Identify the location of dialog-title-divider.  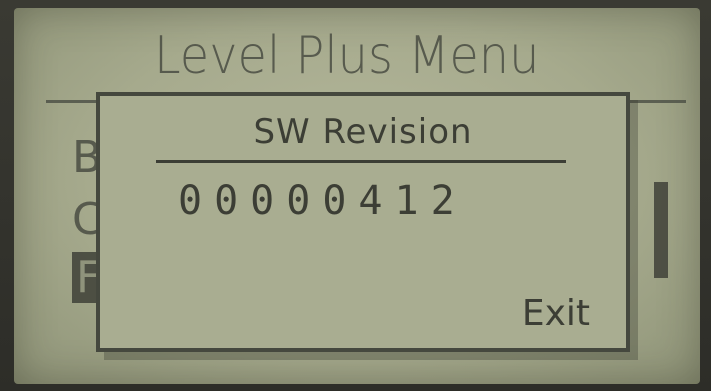
(361, 161).